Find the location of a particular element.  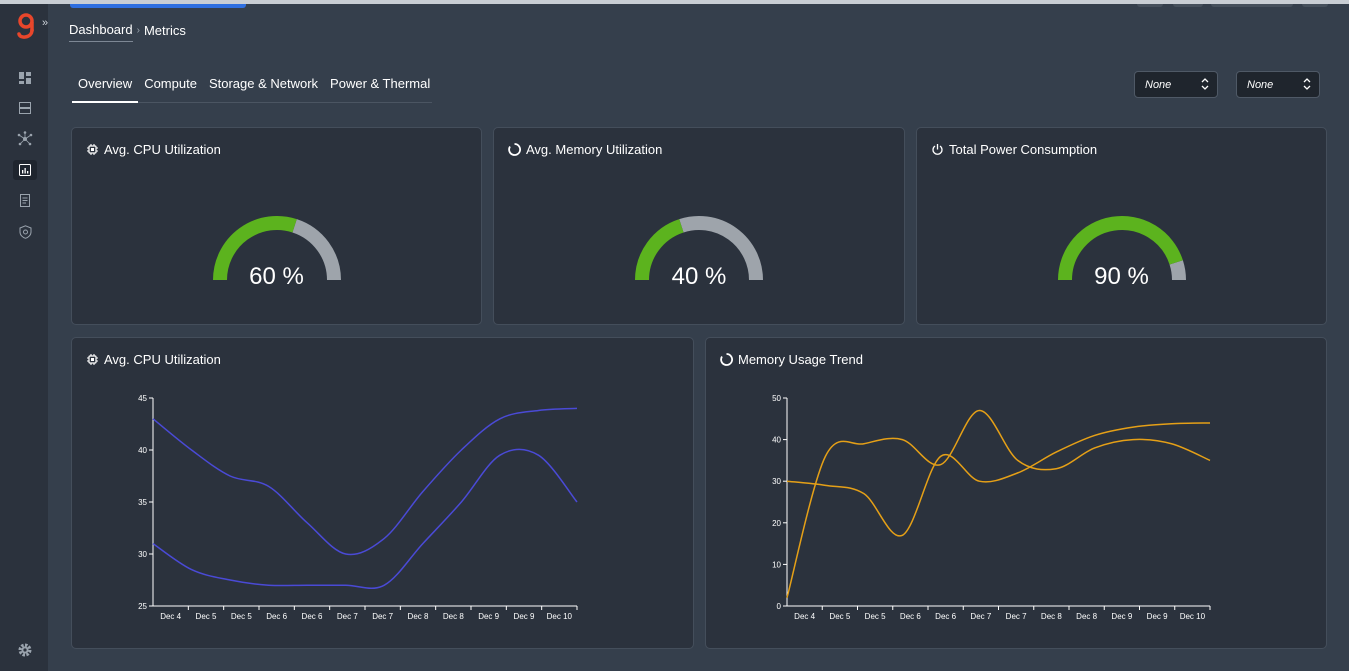

breadcrumb-current: Metrics is located at coordinates (164, 30).